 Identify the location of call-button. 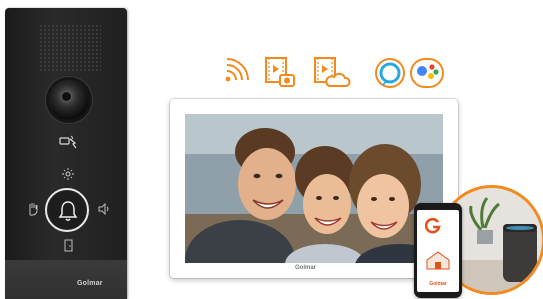
(67, 210).